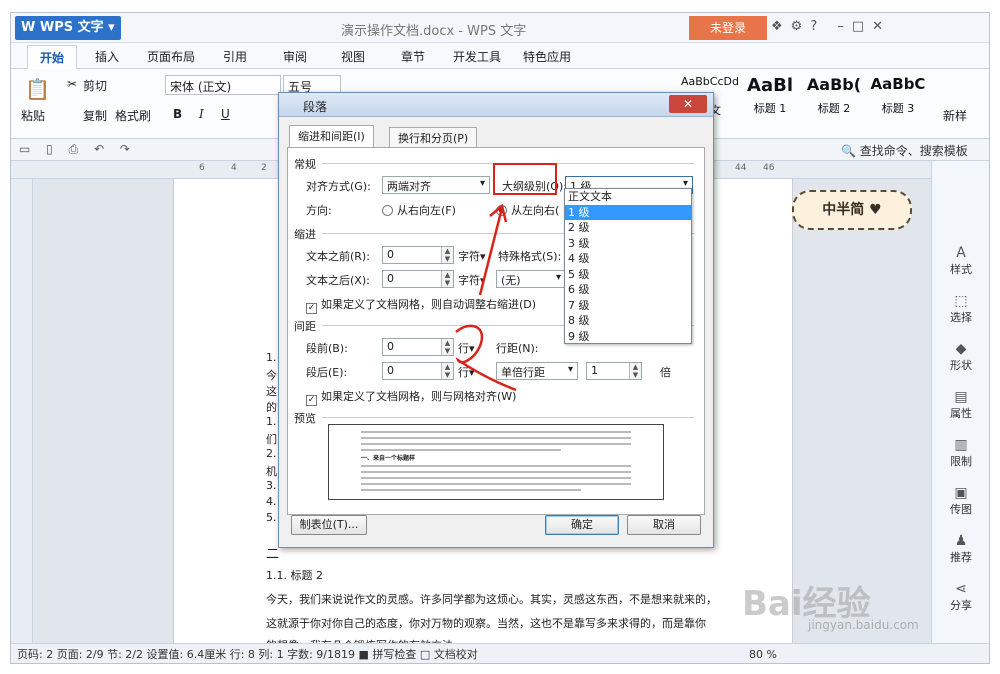 The image size is (1000, 674). I want to click on style-heading-3: AaBbC 标题 3, so click(898, 100).